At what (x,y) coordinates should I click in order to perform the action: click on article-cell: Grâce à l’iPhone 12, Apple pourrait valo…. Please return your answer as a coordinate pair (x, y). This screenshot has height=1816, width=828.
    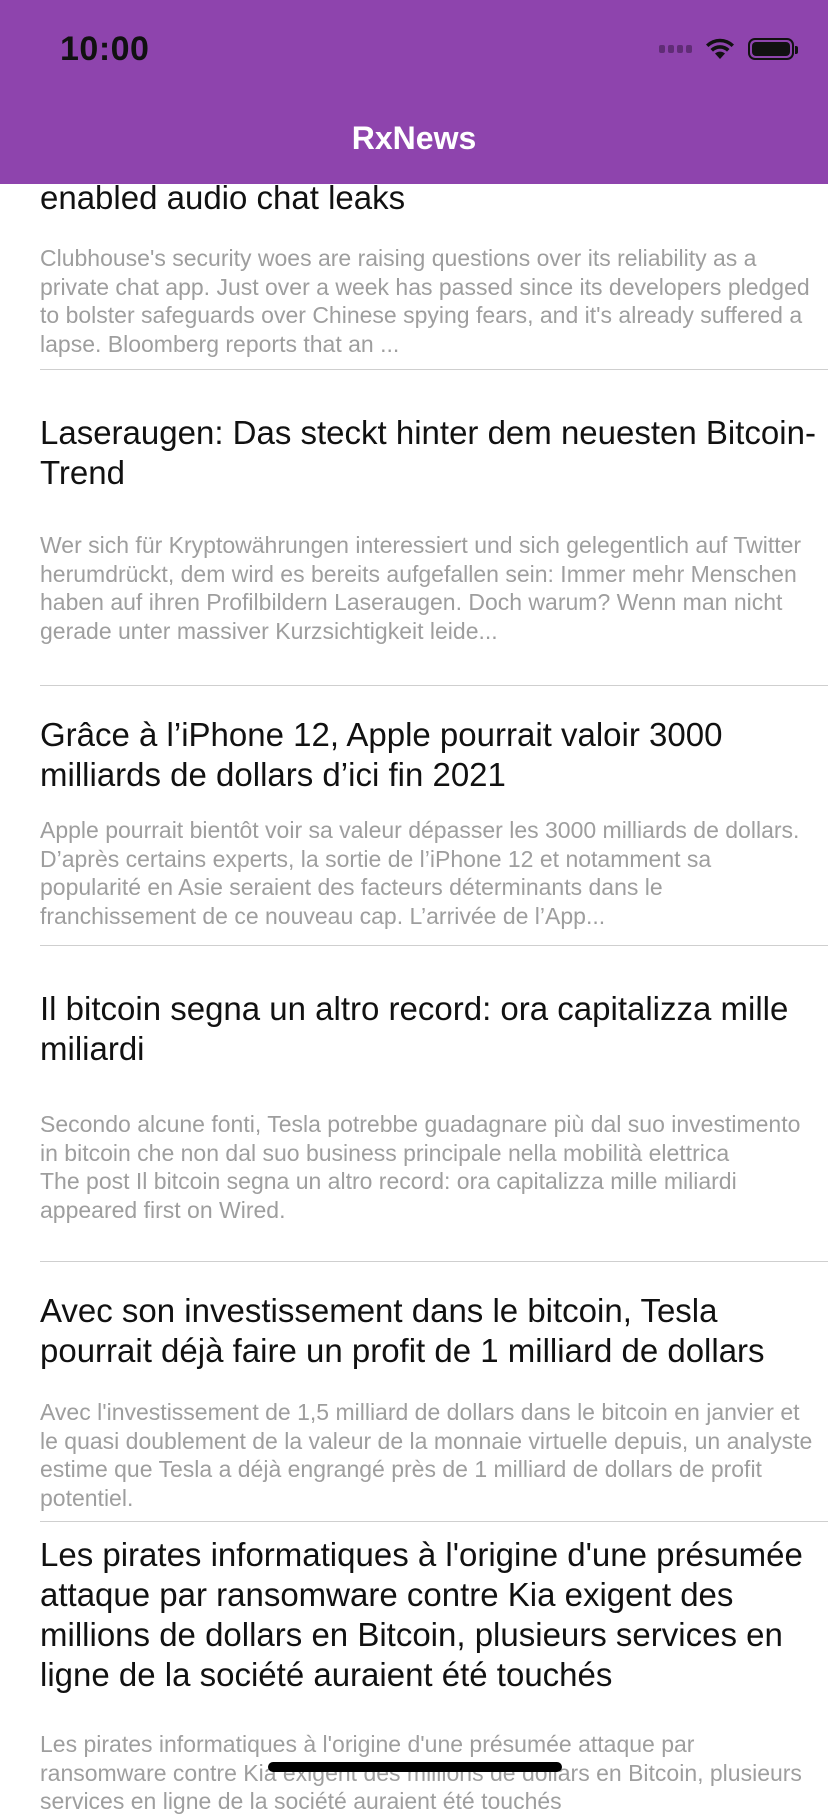
    Looking at the image, I should click on (434, 822).